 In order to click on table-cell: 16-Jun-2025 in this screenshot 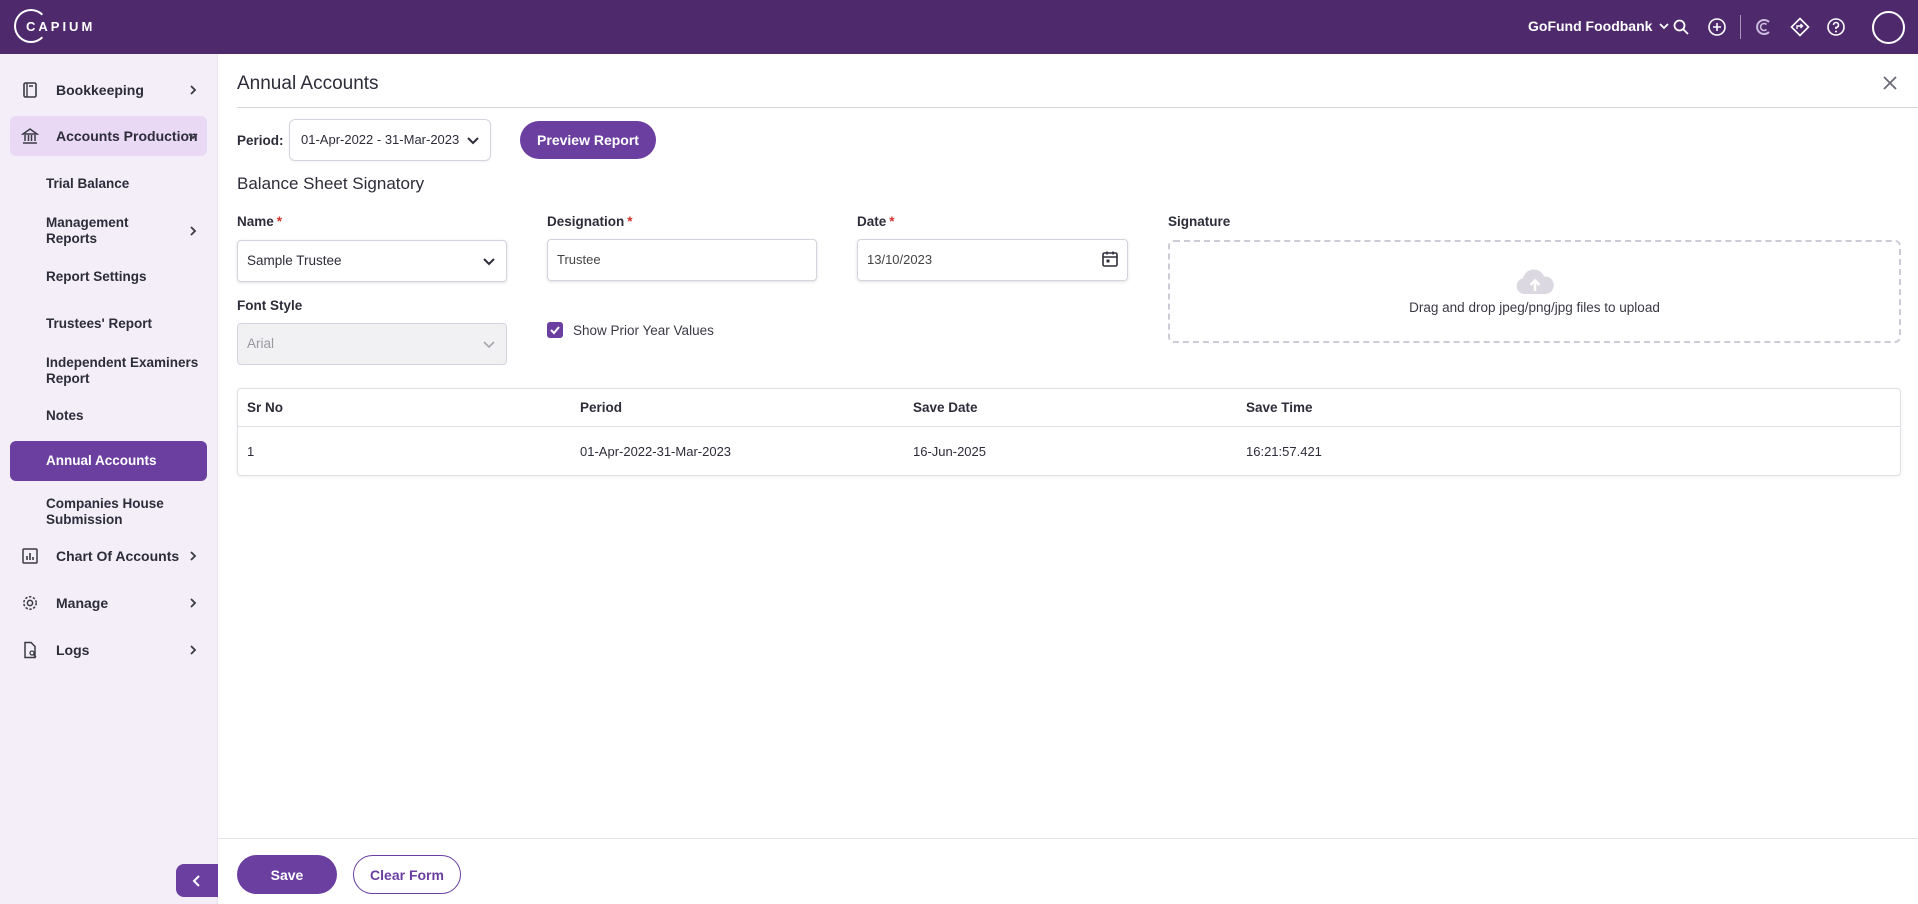, I will do `click(949, 451)`.